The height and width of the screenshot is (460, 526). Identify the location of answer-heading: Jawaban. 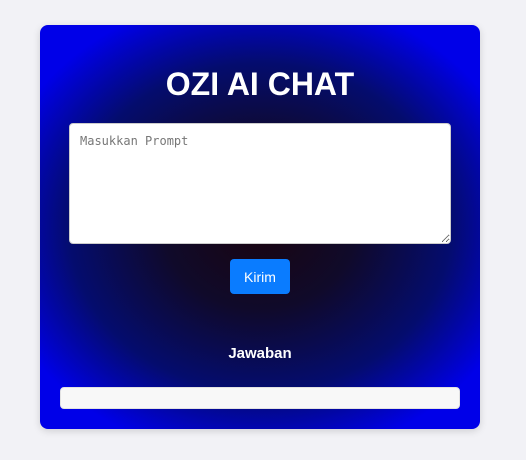
(260, 353).